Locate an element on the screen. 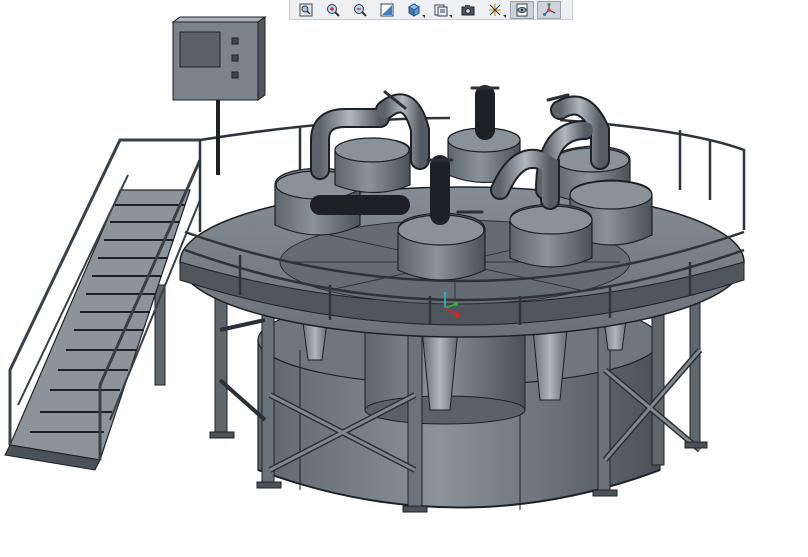 Image resolution: width=808 pixels, height=557 pixels. zoom-out-button is located at coordinates (360, 10).